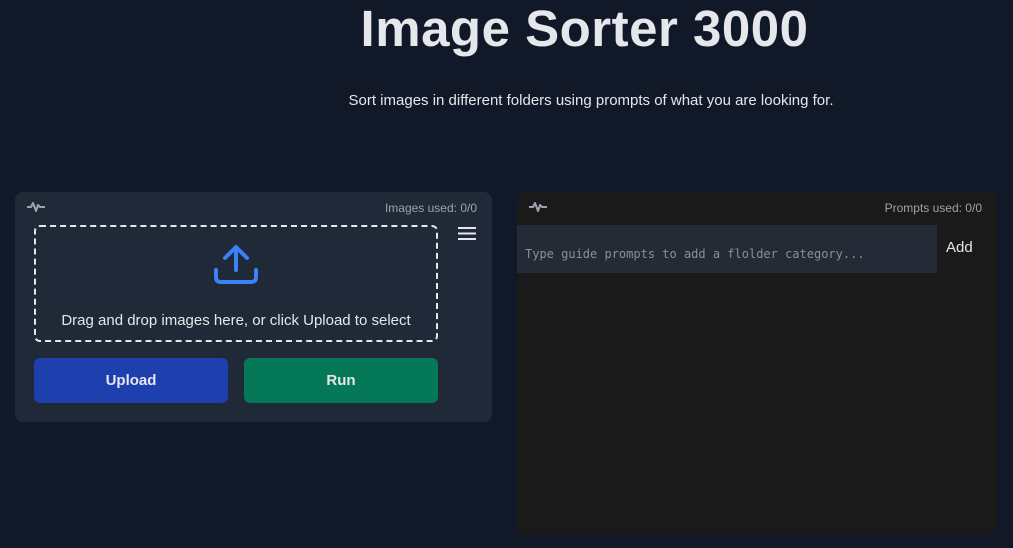 This screenshot has width=1013, height=548. Describe the element at coordinates (341, 380) in the screenshot. I see `run-button: Run` at that location.